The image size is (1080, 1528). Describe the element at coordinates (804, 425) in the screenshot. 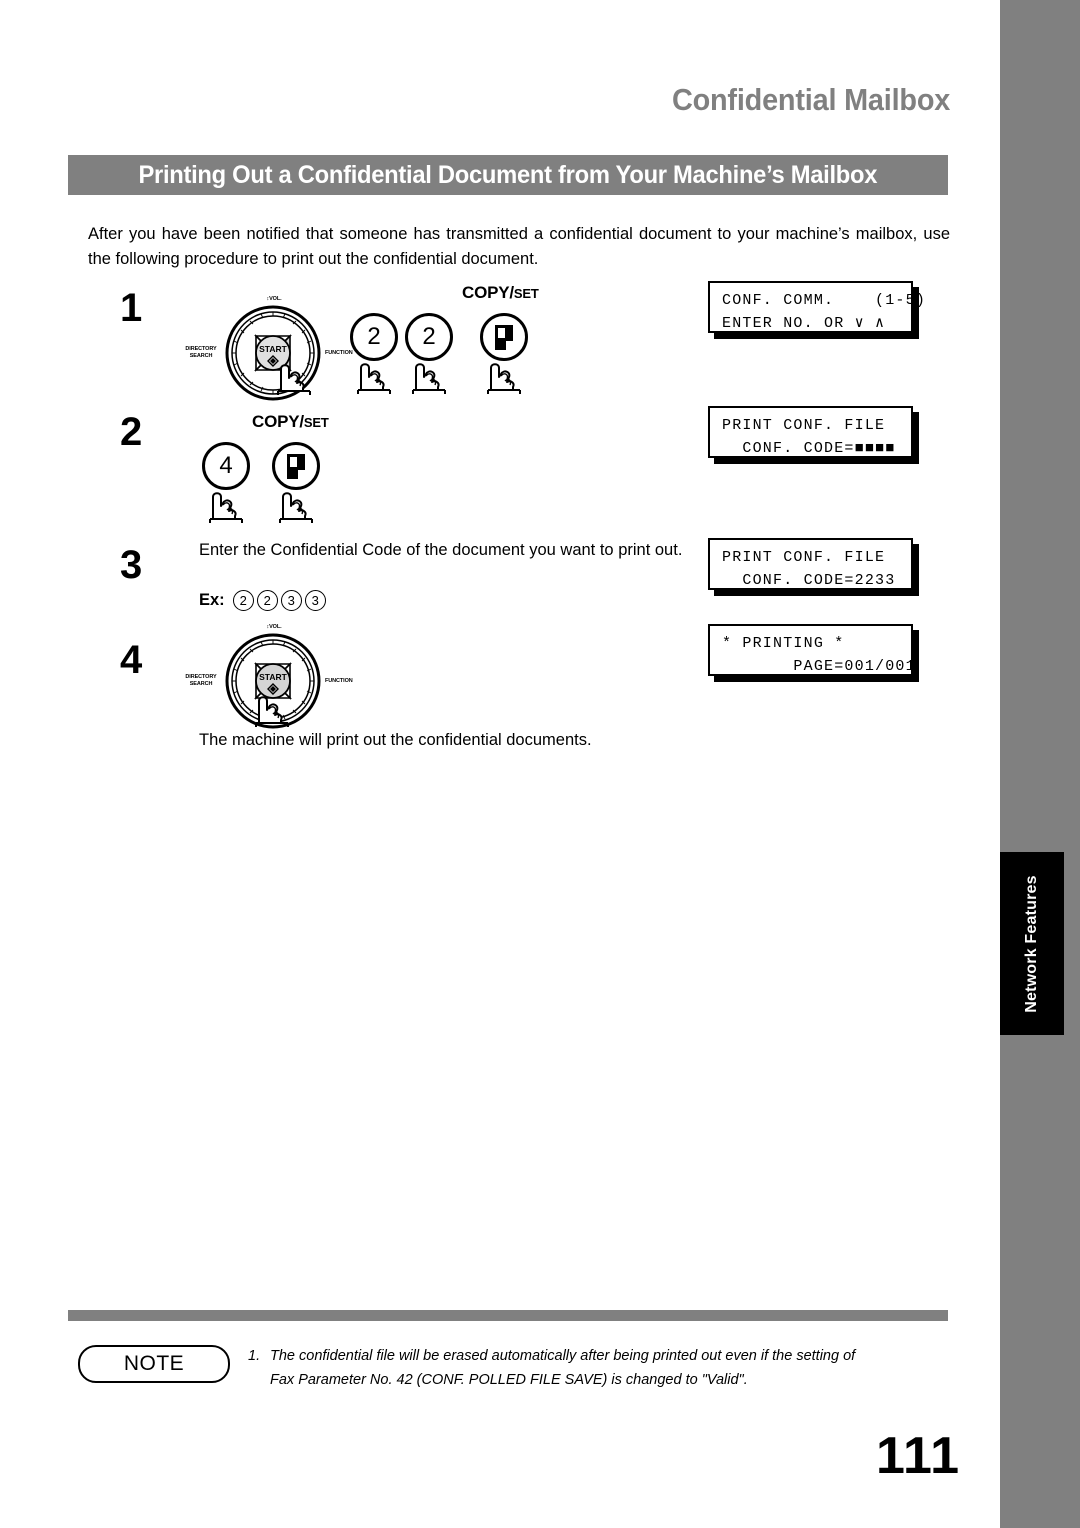

I see `lcd-2-line1: PRINT CONF. FILE` at that location.